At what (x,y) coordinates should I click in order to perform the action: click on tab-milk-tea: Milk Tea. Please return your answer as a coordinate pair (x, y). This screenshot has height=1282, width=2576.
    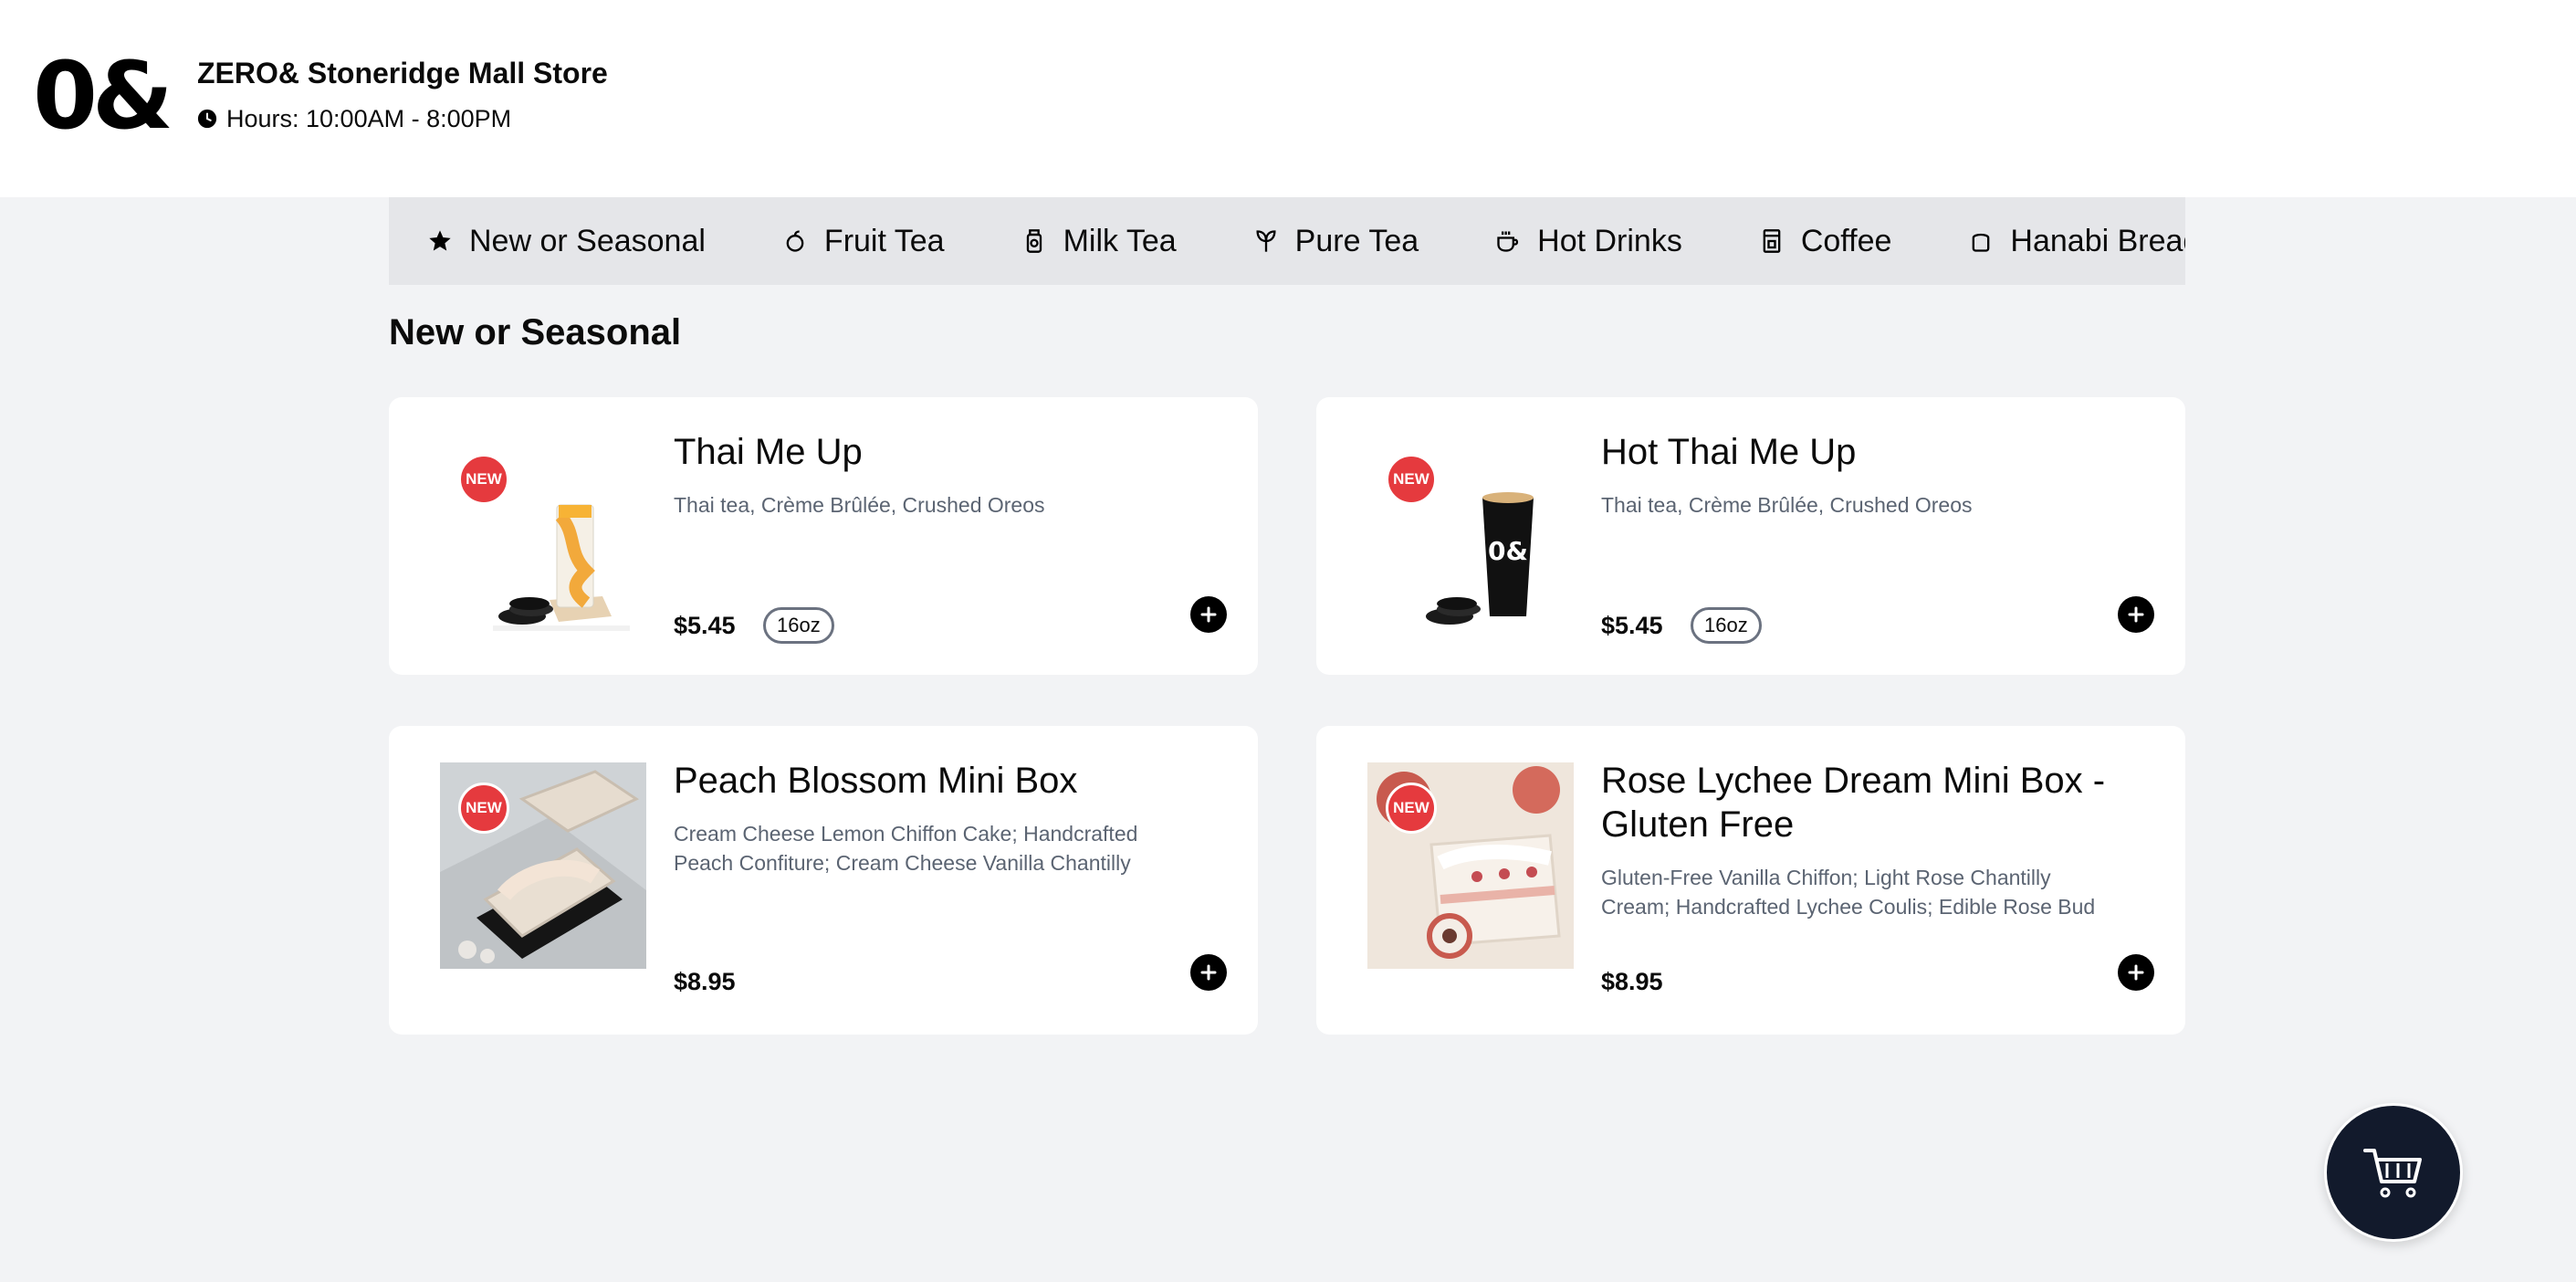
    Looking at the image, I should click on (1099, 241).